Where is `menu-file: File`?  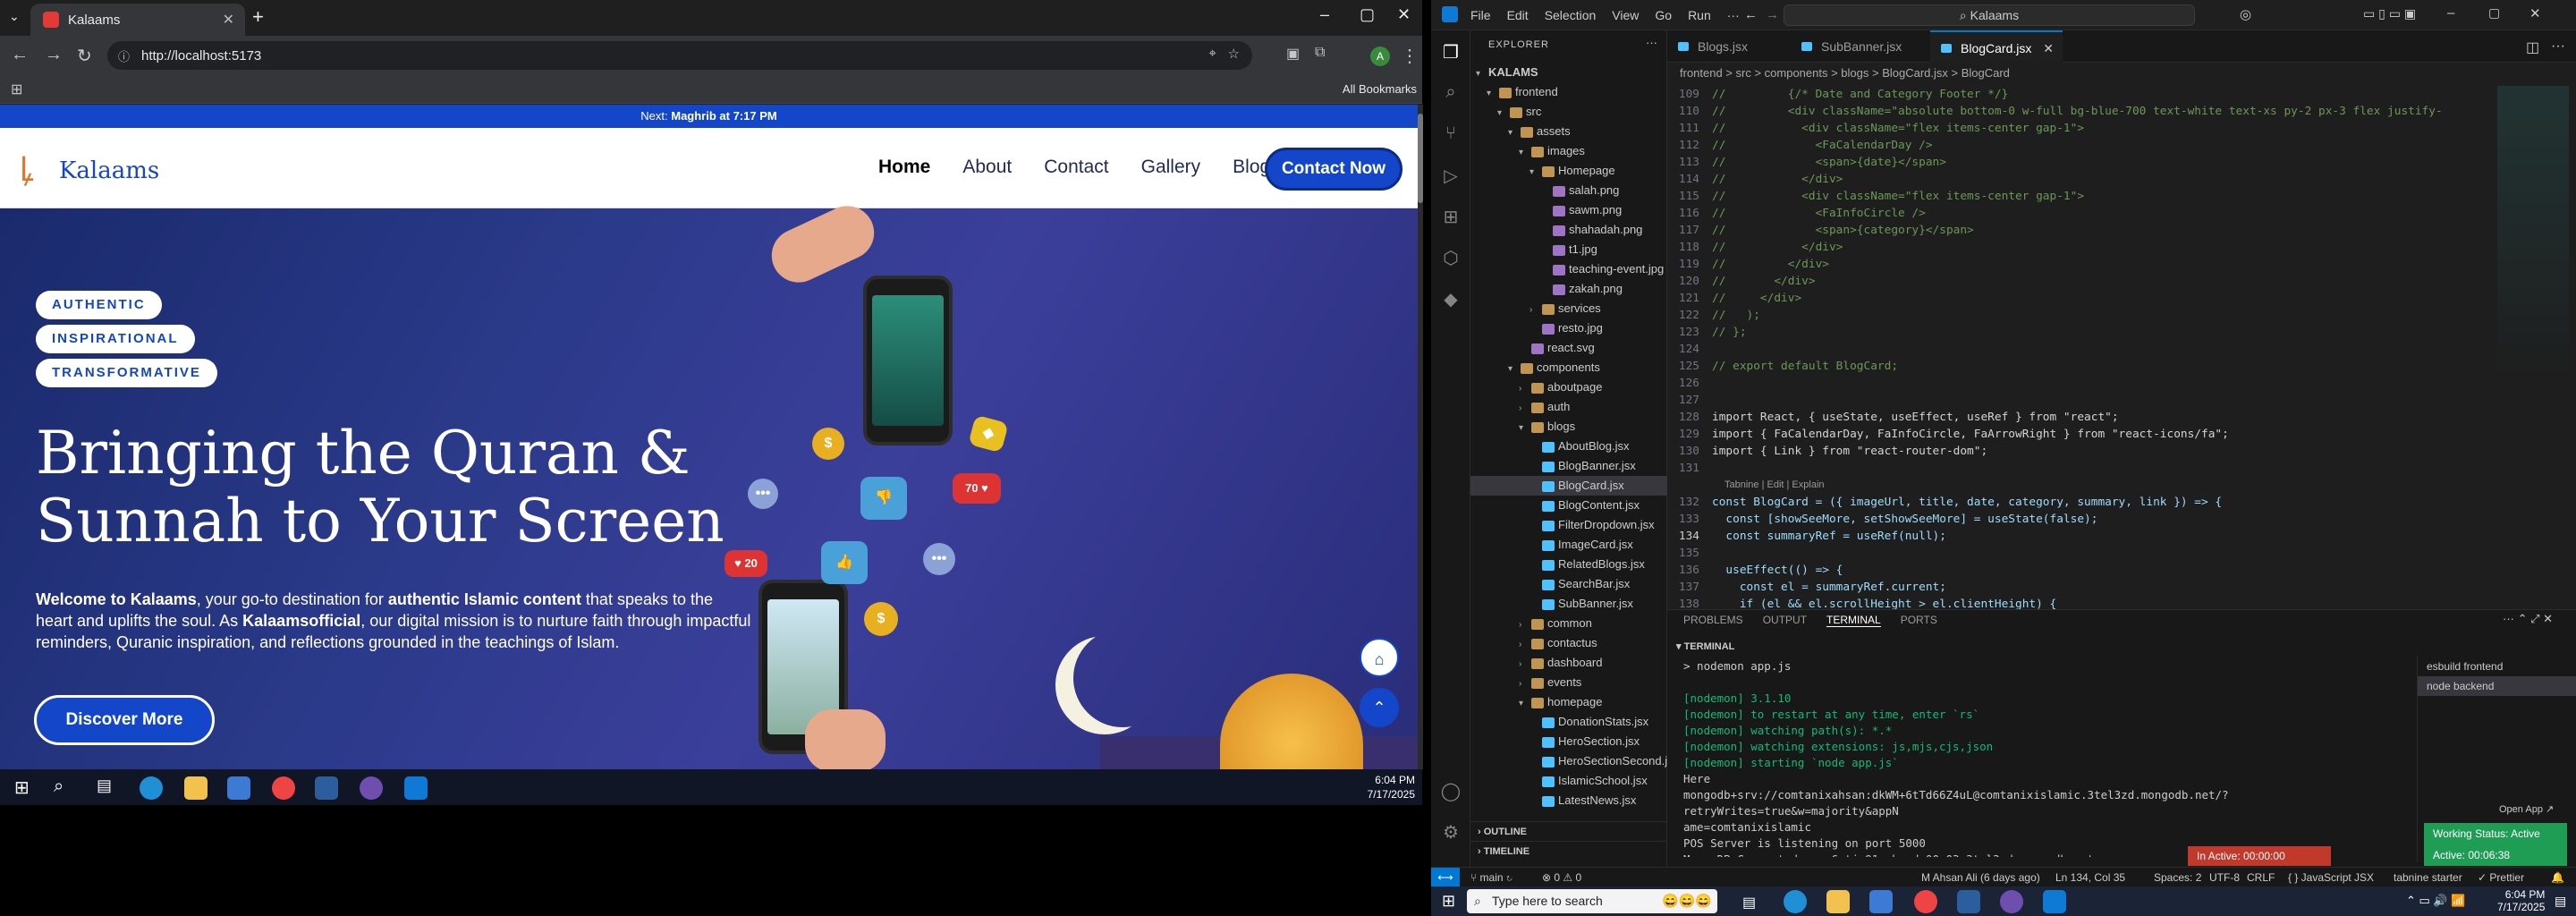 menu-file: File is located at coordinates (1480, 15).